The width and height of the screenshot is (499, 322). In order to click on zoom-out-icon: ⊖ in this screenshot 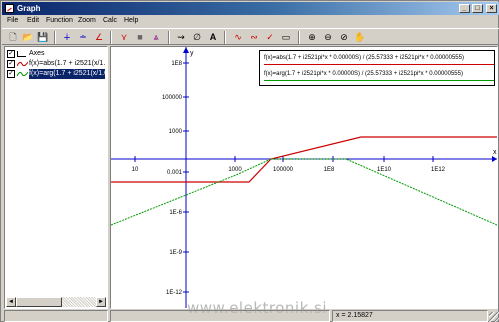, I will do `click(328, 37)`.